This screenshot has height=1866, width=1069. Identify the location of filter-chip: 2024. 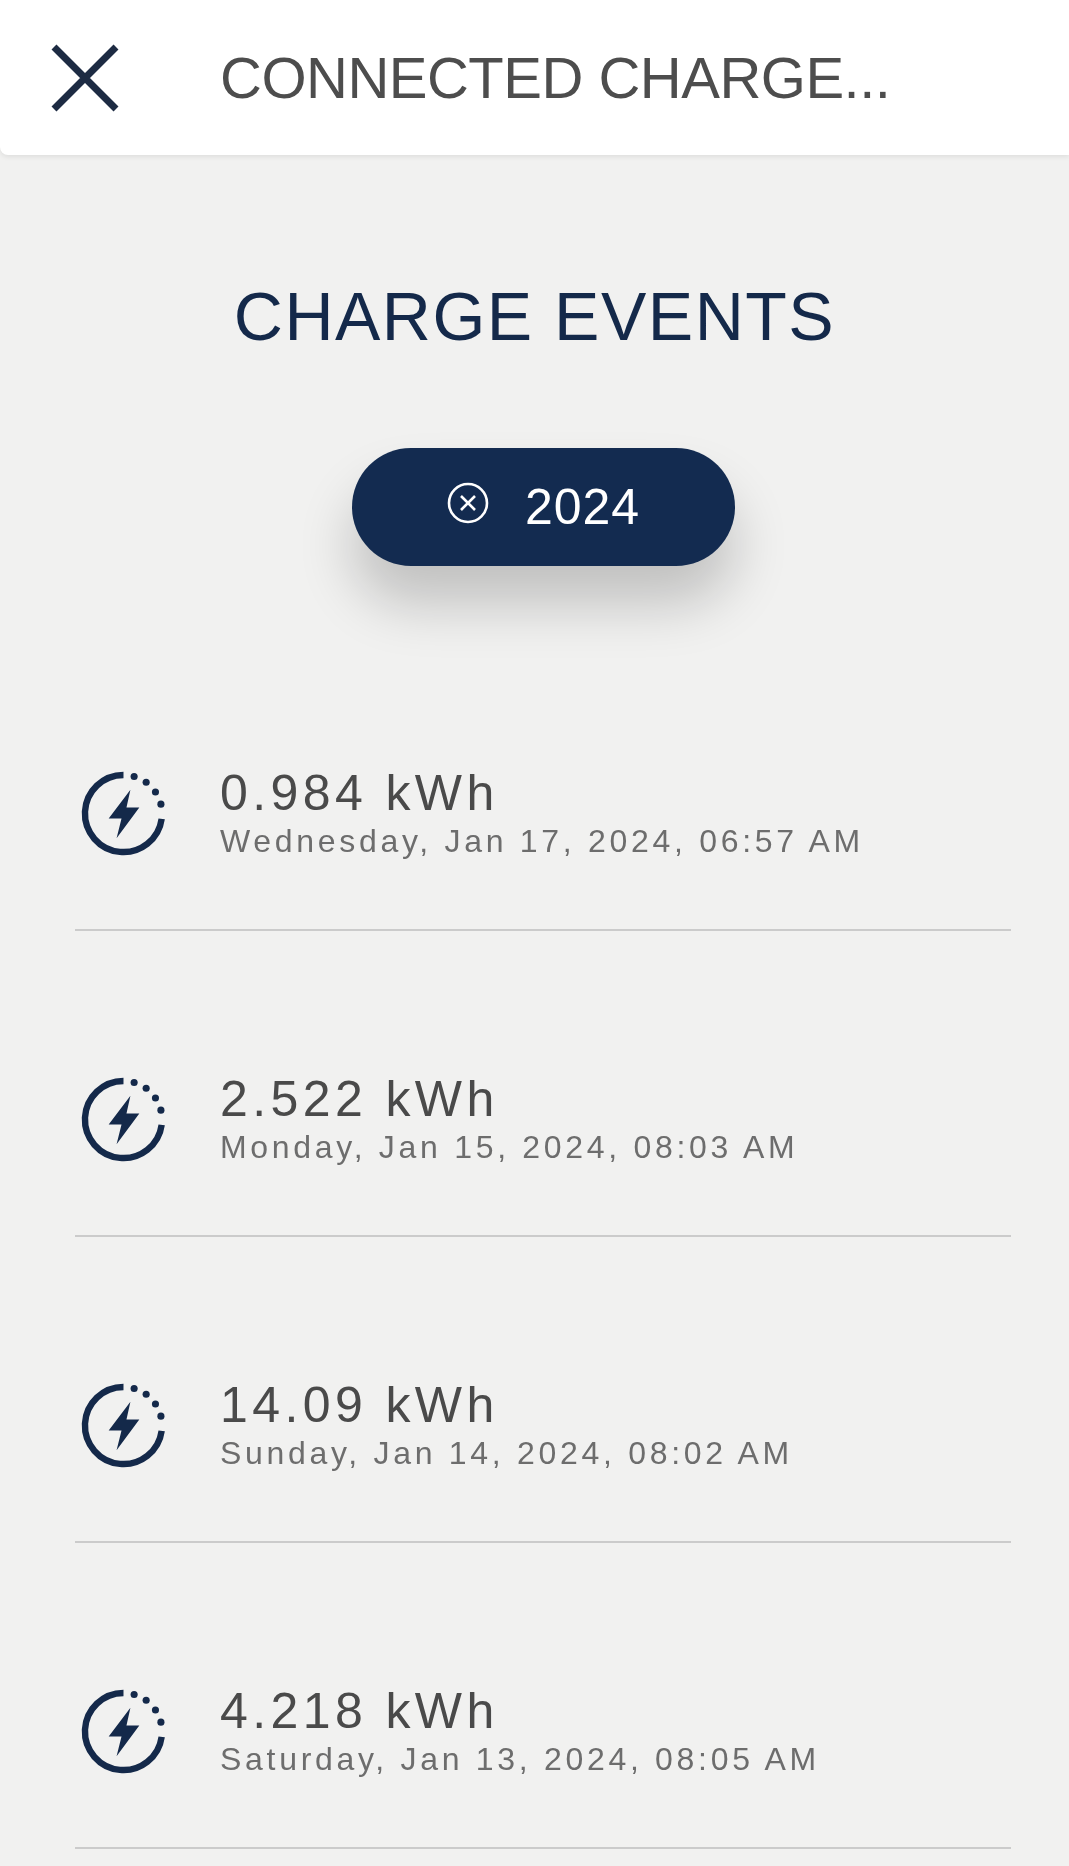
(543, 507).